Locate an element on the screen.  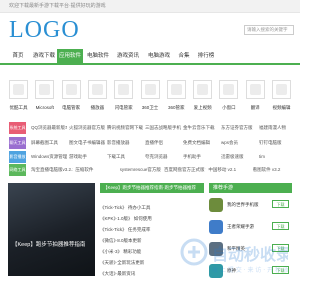
category-link: 游戏助手 is located at coordinates (87, 157).